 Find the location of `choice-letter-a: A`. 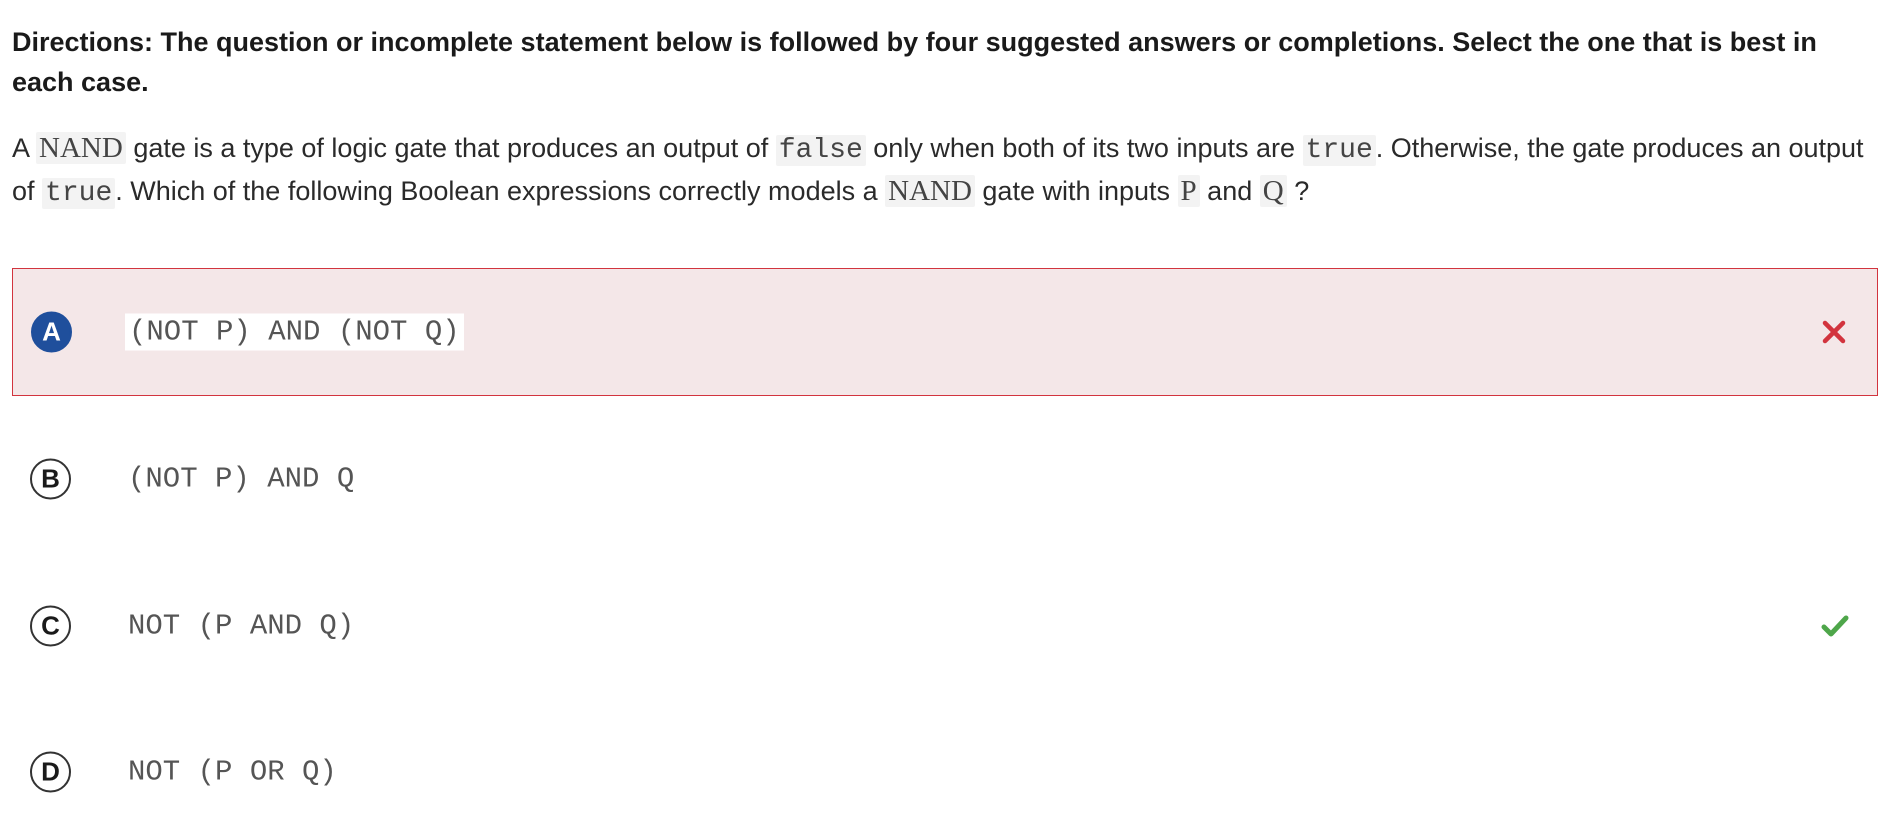

choice-letter-a: A is located at coordinates (51, 332).